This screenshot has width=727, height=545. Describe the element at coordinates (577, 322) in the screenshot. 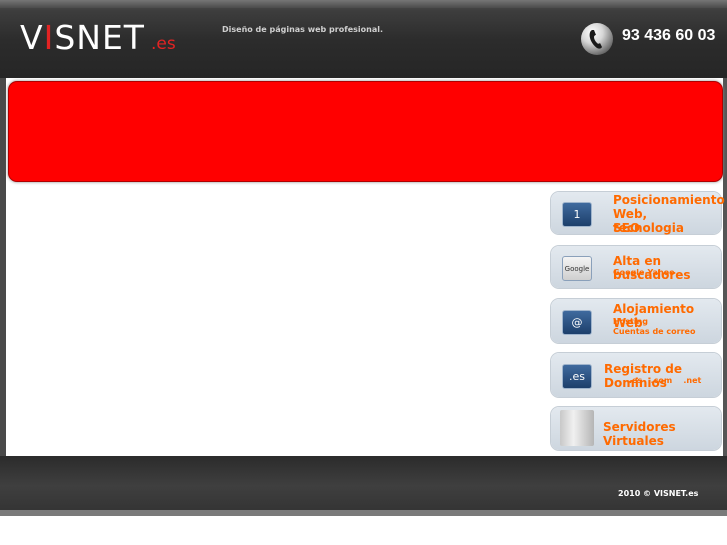

I see `at-sign-icon: @` at that location.